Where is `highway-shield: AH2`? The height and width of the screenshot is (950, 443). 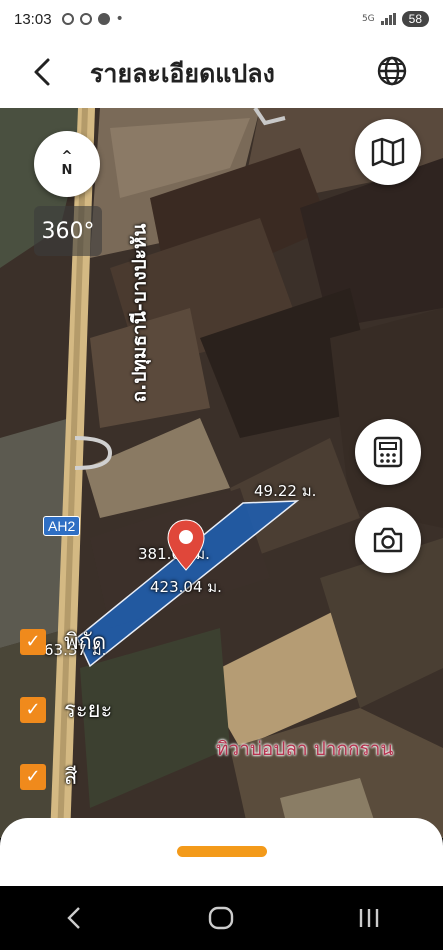 highway-shield: AH2 is located at coordinates (62, 526).